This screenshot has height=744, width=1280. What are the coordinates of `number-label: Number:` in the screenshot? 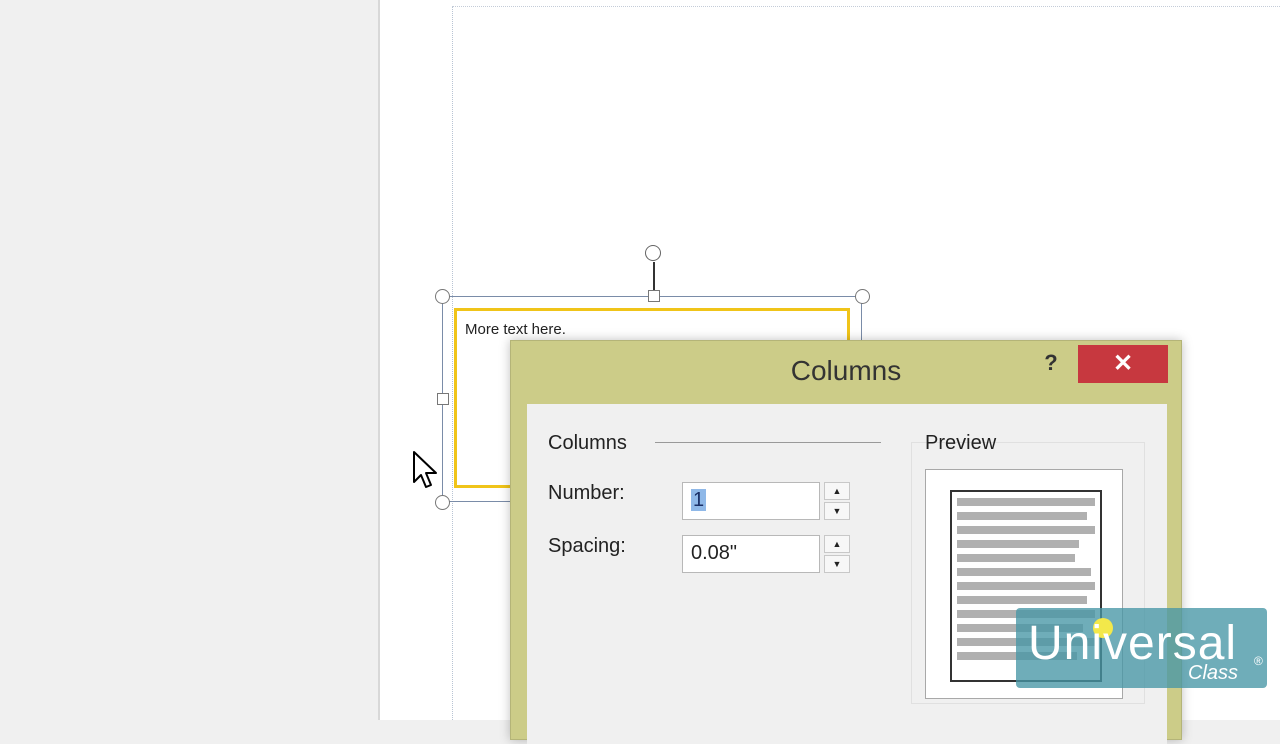 It's located at (586, 493).